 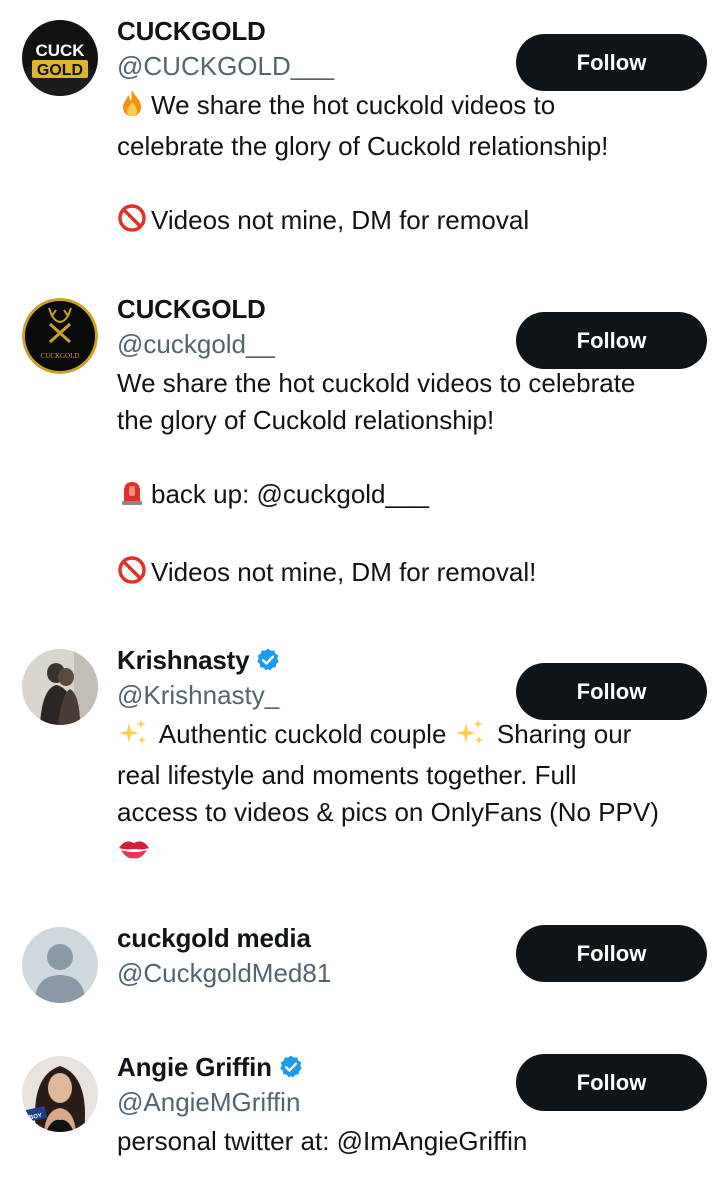 I want to click on user-bio: personal twitter at: @ImAngieGriffin, so click(x=322, y=1141).